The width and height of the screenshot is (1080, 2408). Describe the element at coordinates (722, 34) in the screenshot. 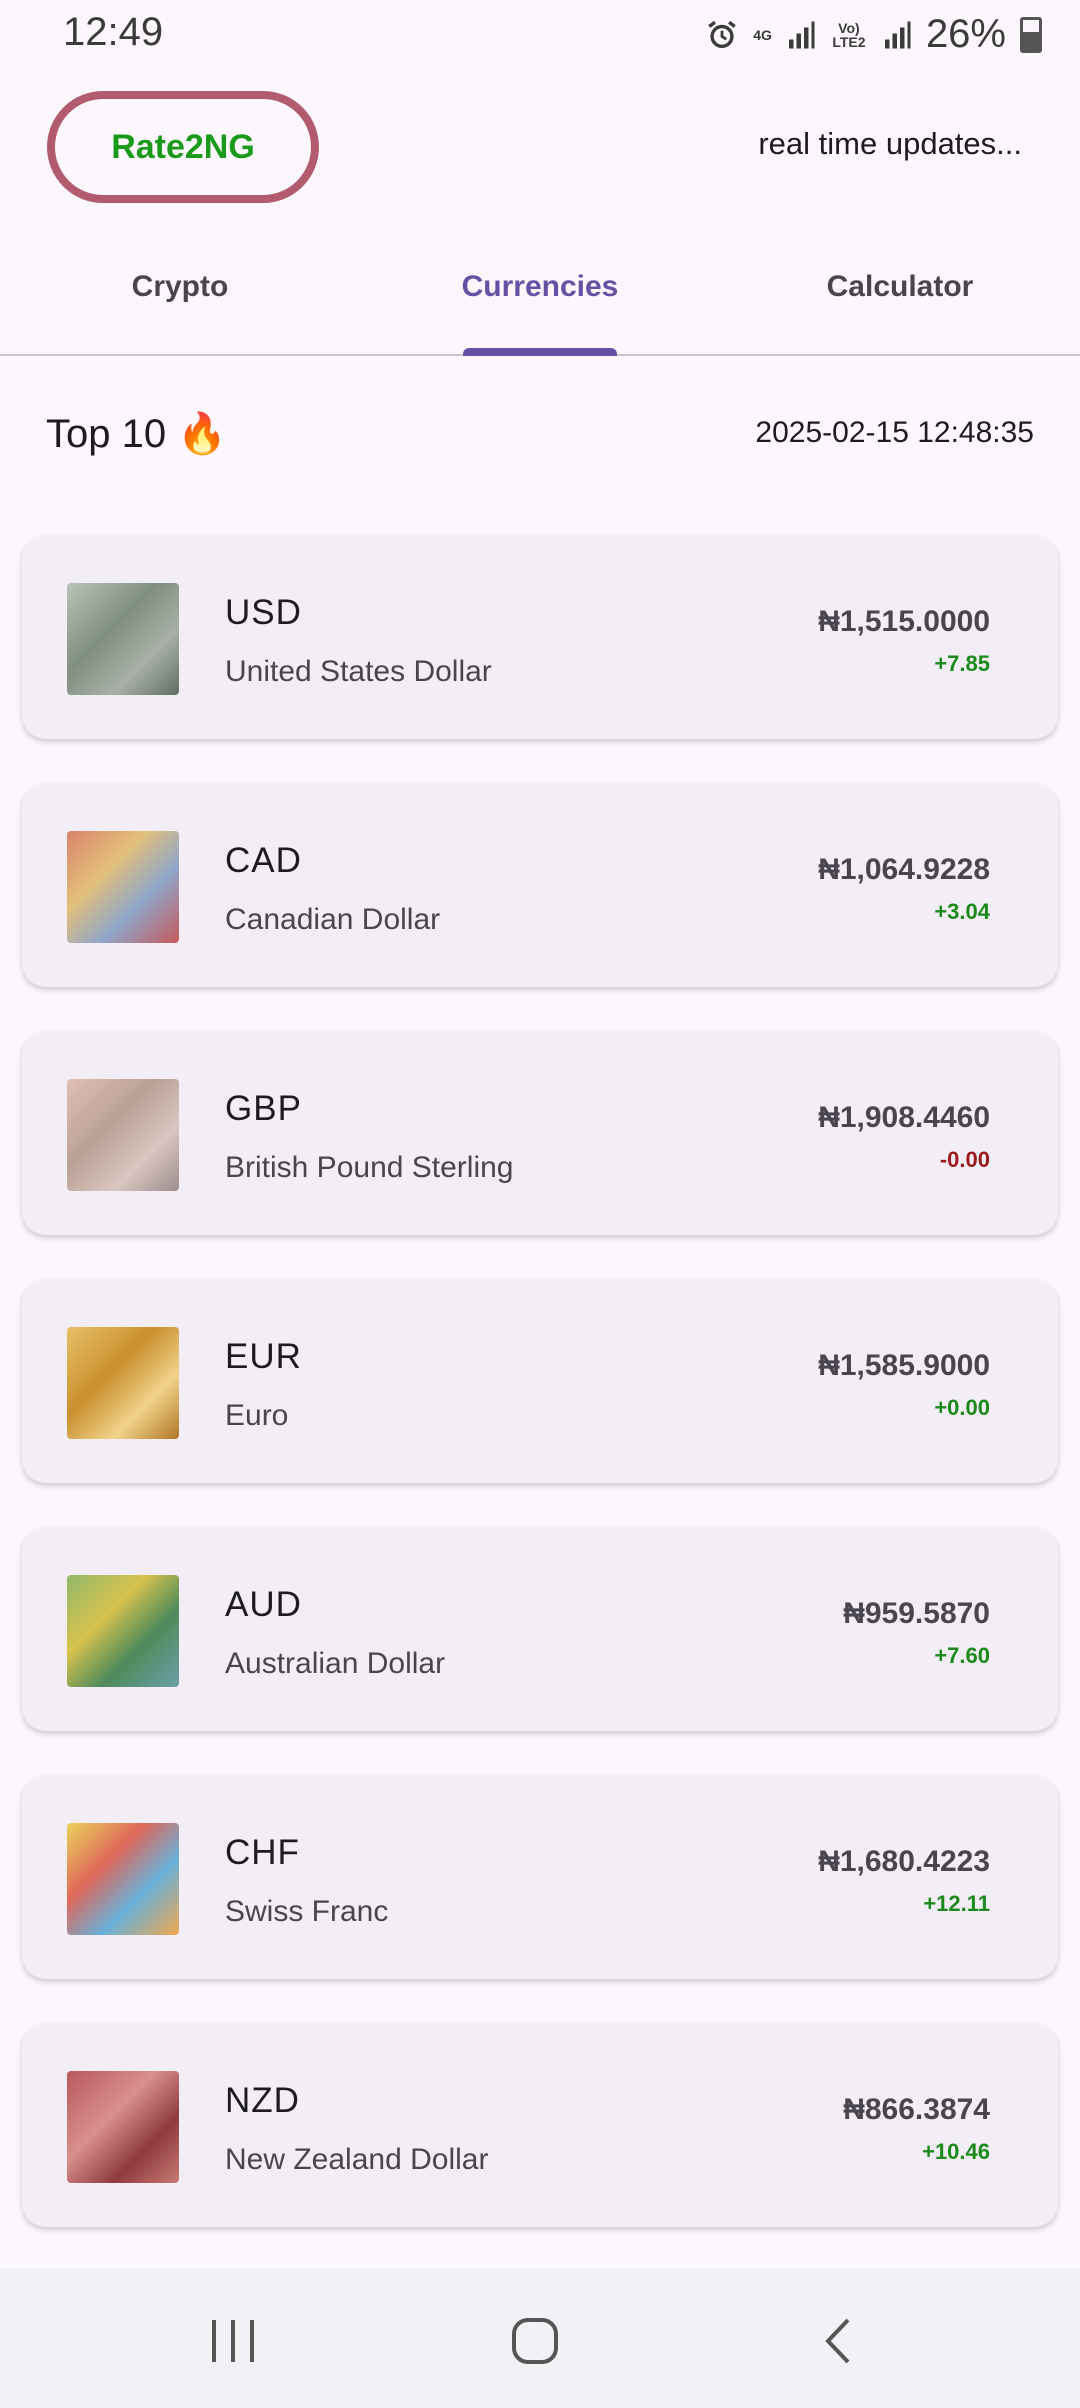

I see `alarm-icon` at that location.